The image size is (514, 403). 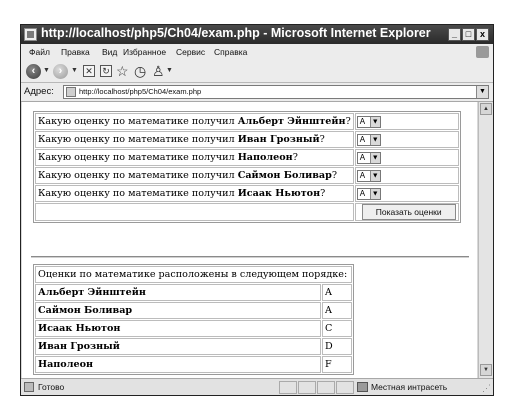 I want to click on scroll-up-icon: ▲, so click(x=486, y=109).